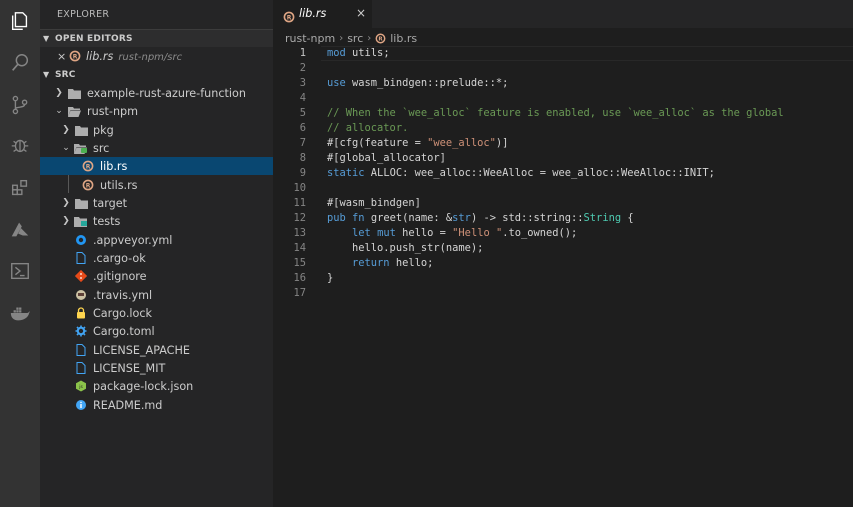  I want to click on code-text: }, so click(330, 278).